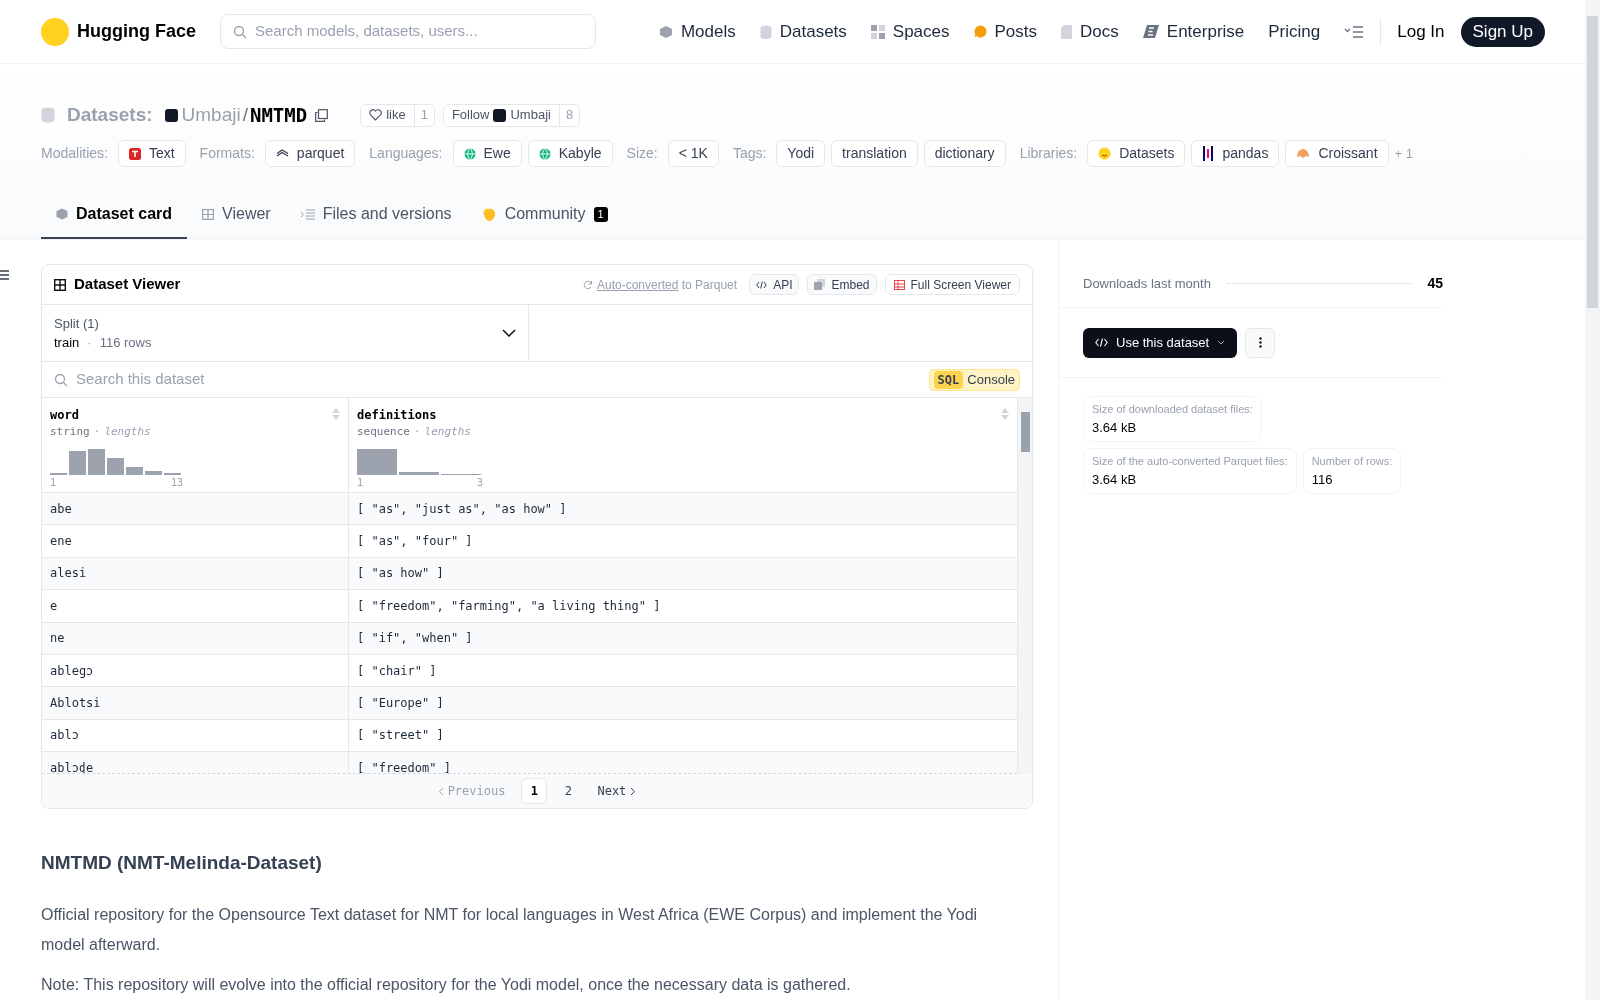 The height and width of the screenshot is (1000, 1600). I want to click on tag: Ewe, so click(487, 153).